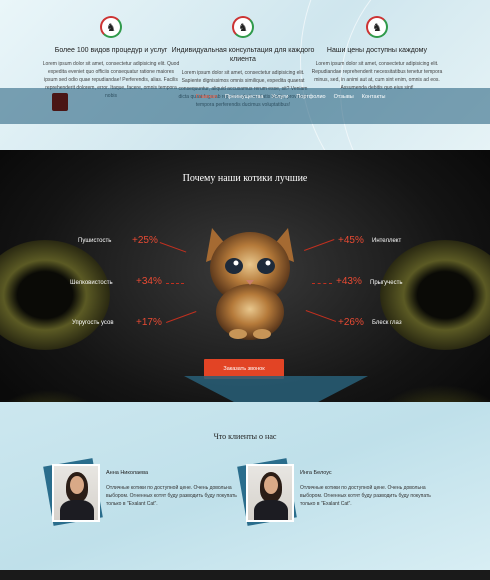 The width and height of the screenshot is (490, 580). I want to click on nav-item-home: Главная, so click(206, 97).